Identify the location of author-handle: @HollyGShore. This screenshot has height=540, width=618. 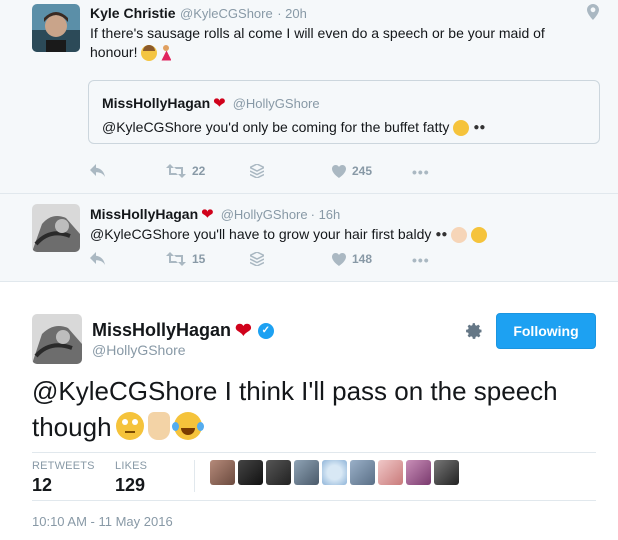
(264, 214).